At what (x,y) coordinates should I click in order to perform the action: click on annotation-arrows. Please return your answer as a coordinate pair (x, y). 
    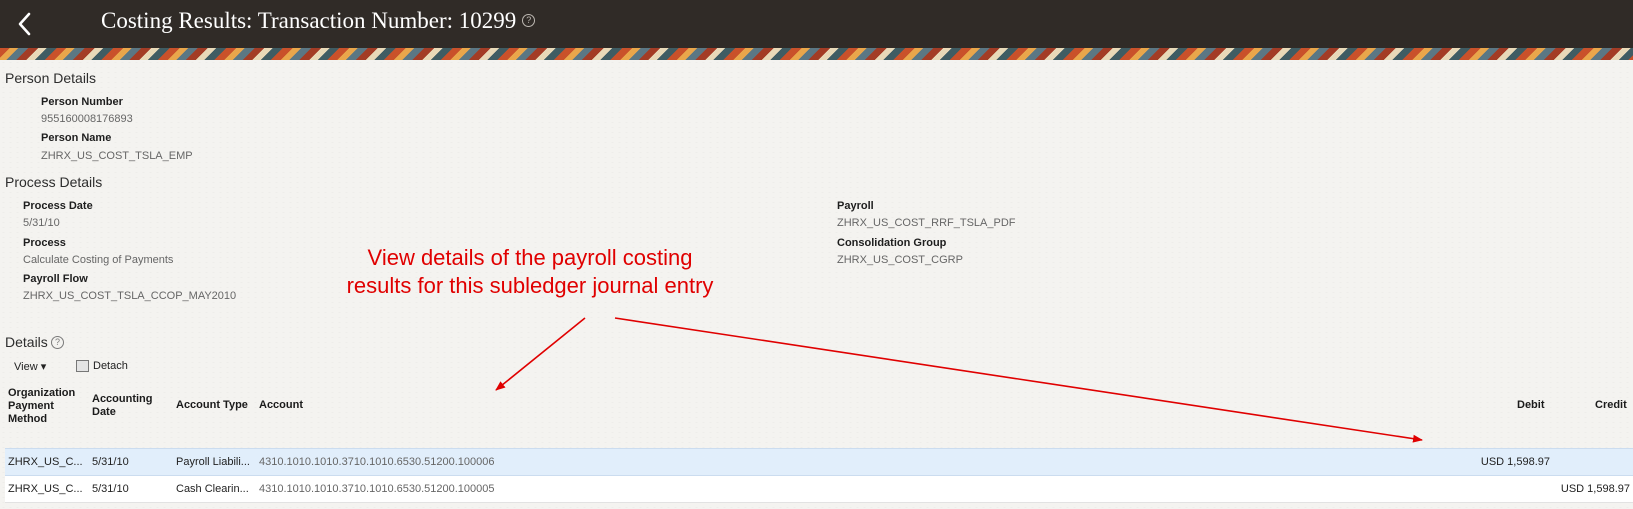
    Looking at the image, I should click on (959, 380).